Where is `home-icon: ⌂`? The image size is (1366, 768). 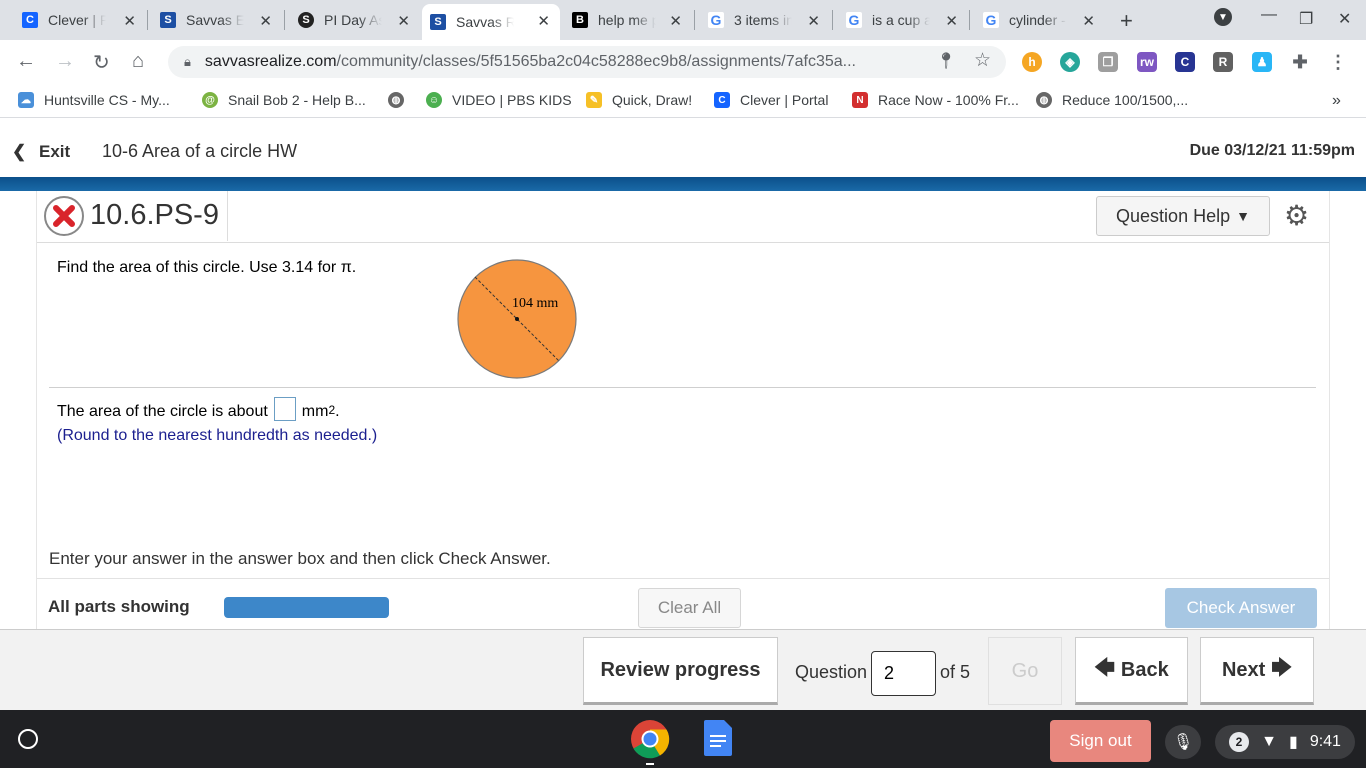
home-icon: ⌂ is located at coordinates (138, 61).